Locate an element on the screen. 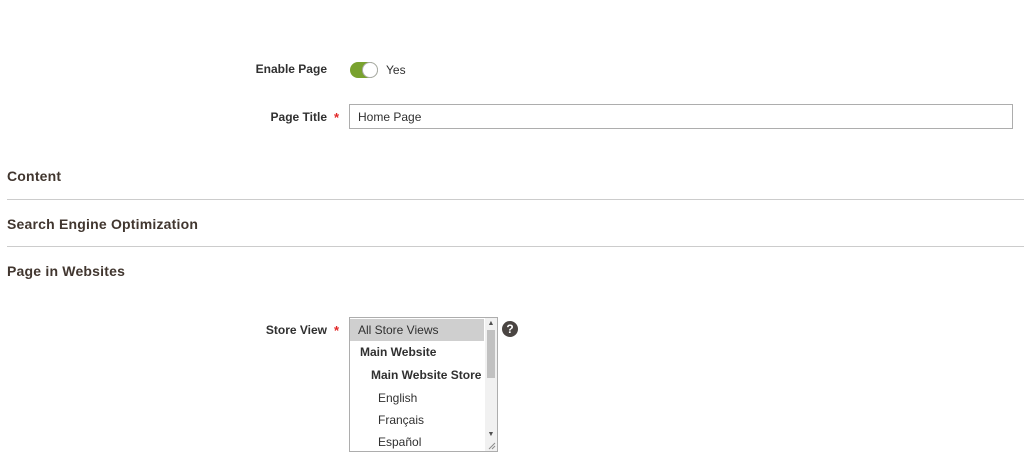  scroll-thumb is located at coordinates (491, 354).